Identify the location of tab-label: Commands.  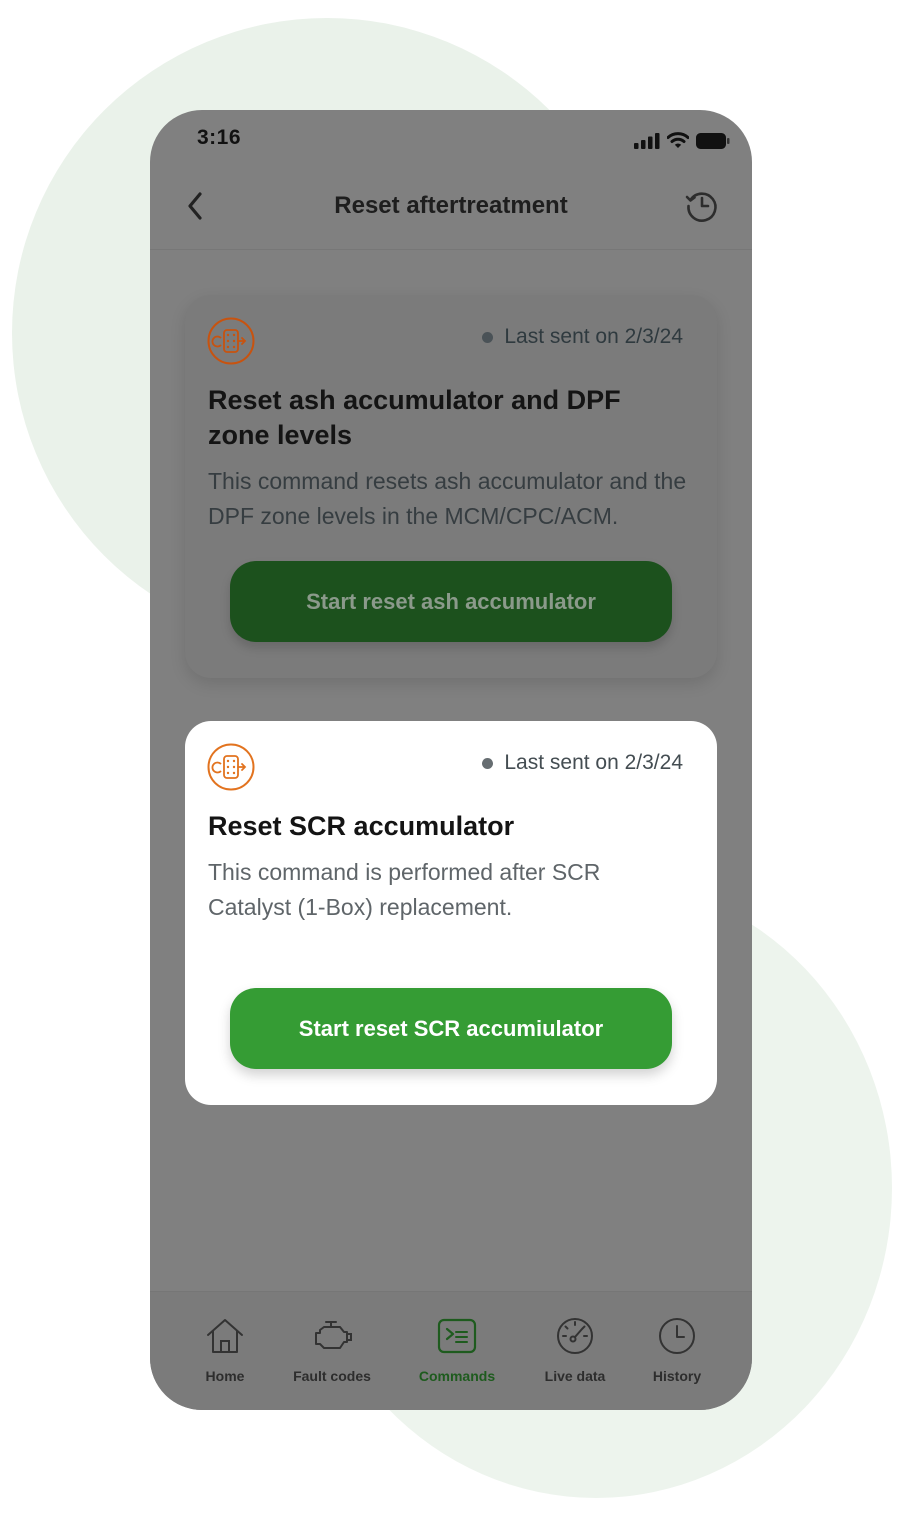
(457, 1376).